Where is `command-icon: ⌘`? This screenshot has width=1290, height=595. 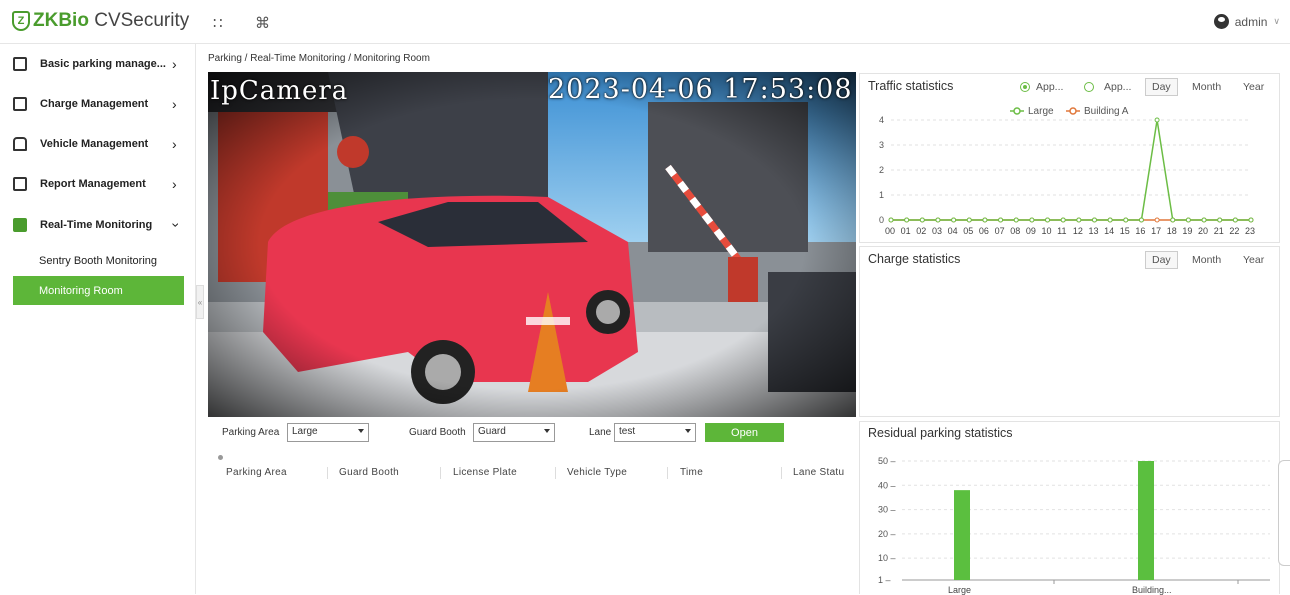
command-icon: ⌘ is located at coordinates (262, 23).